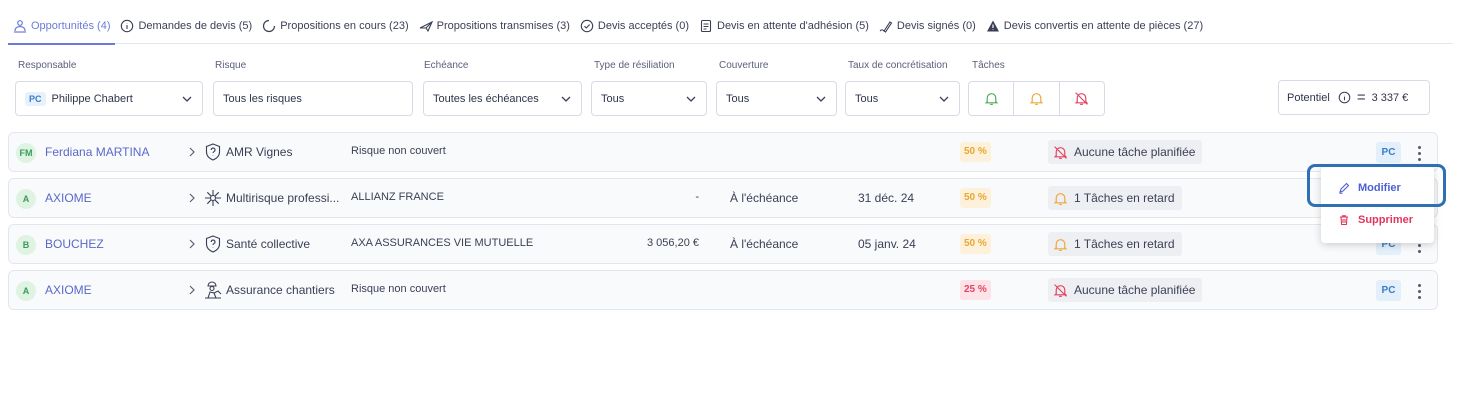 The height and width of the screenshot is (397, 1465). Describe the element at coordinates (26, 245) in the screenshot. I see `avatar: B` at that location.